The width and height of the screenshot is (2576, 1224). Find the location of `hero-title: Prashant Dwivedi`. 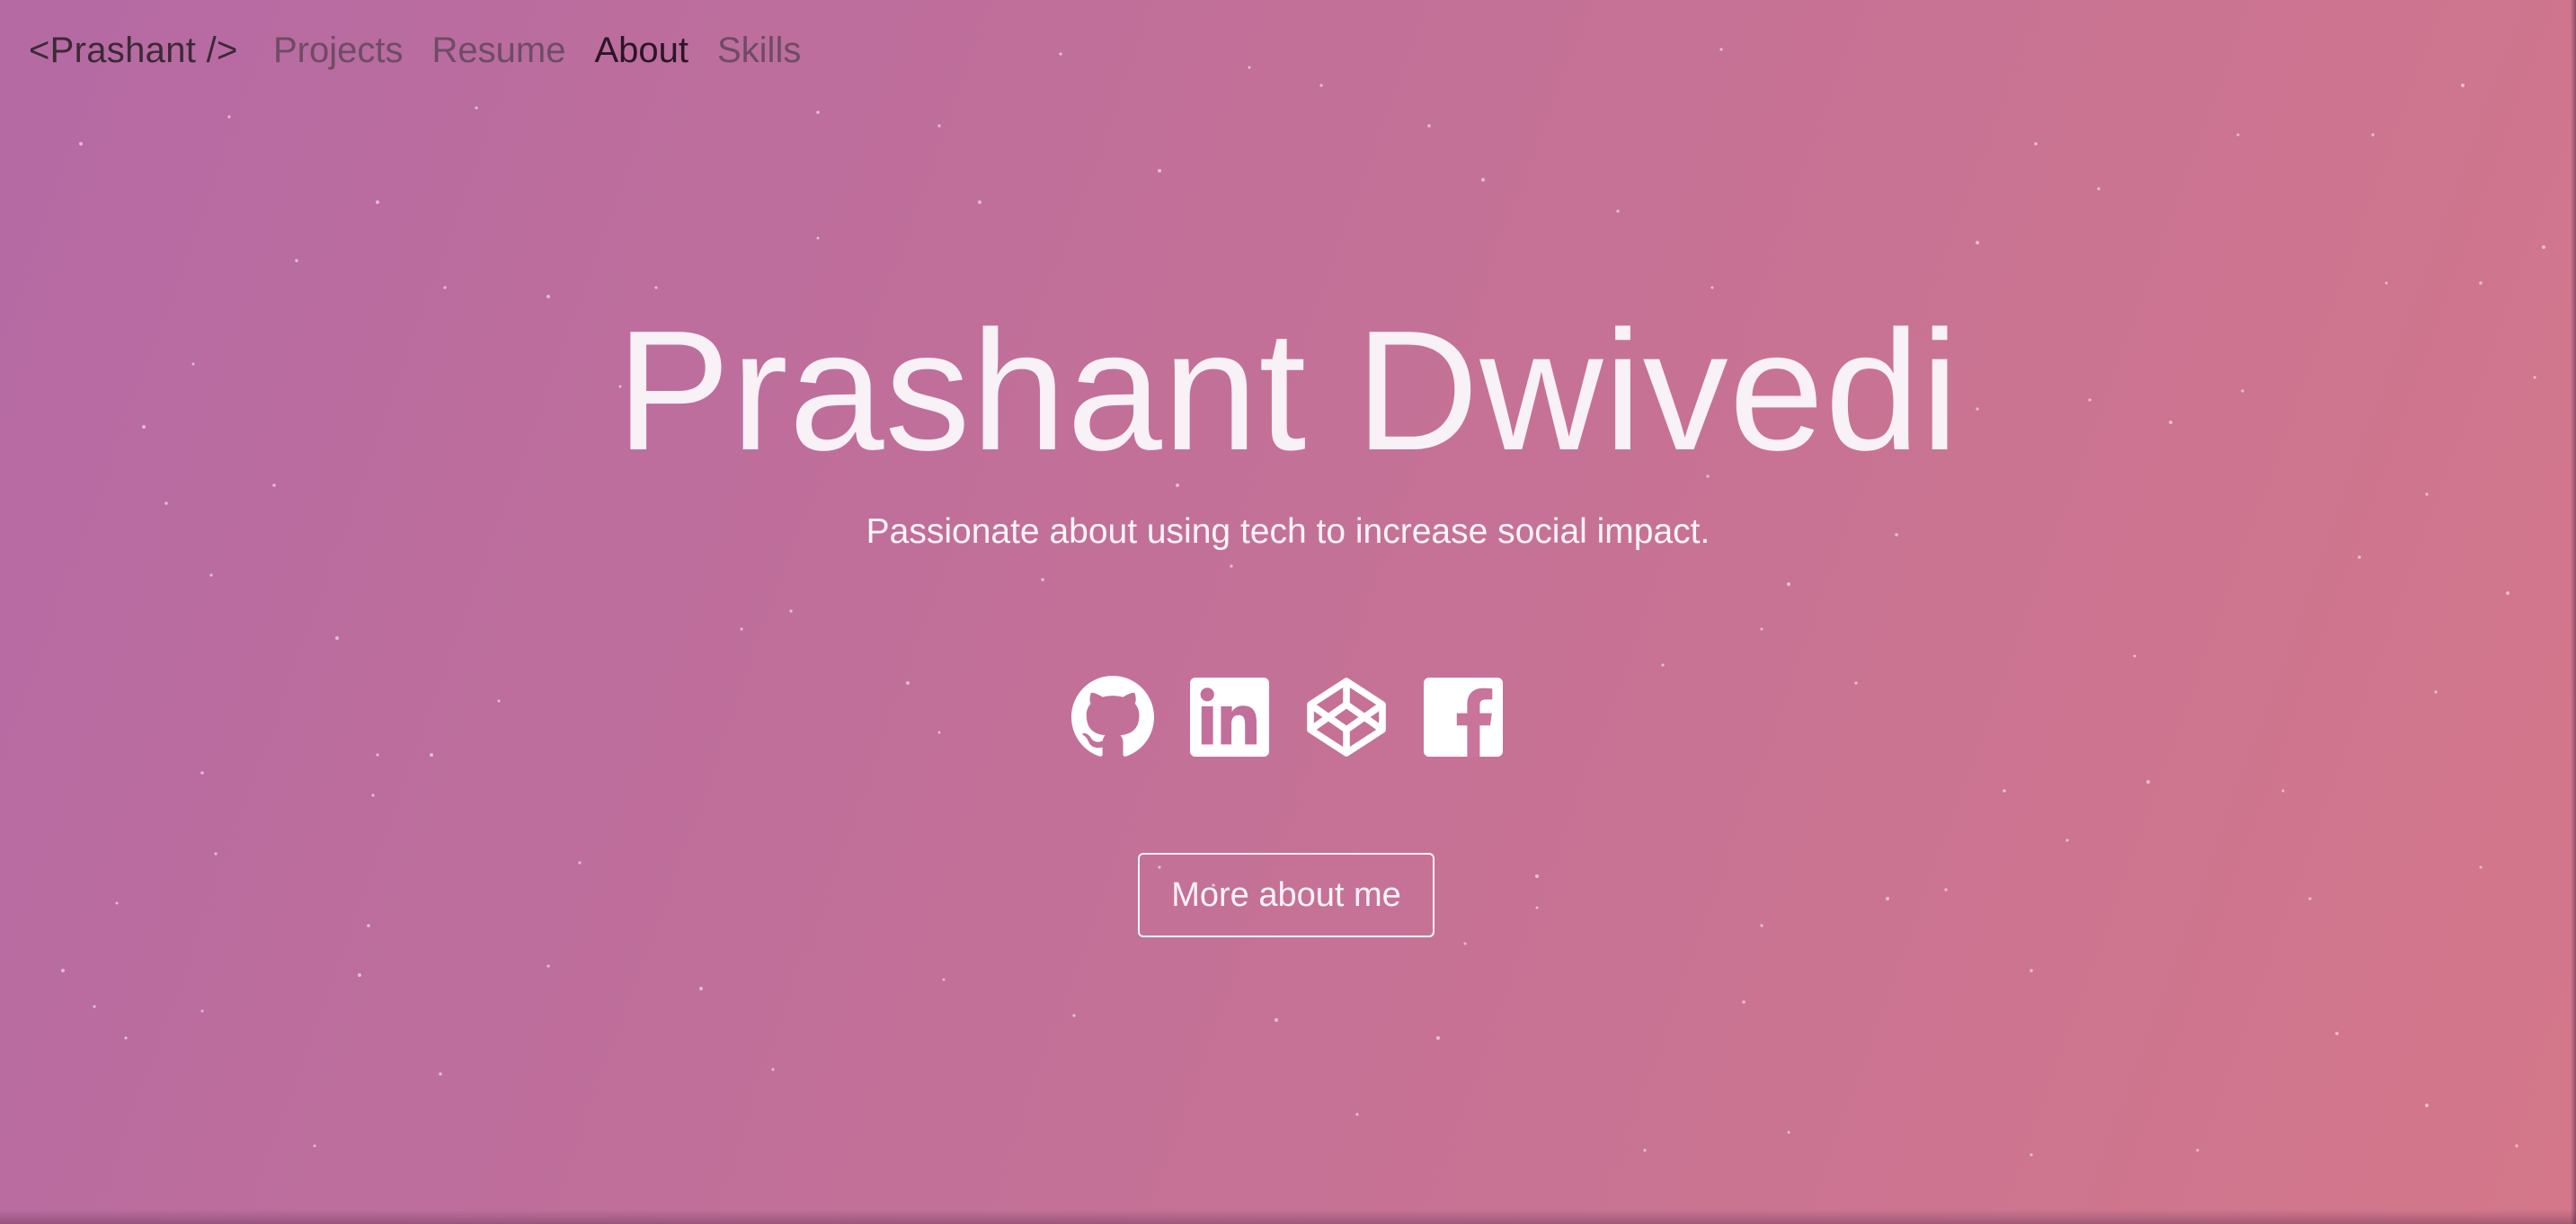

hero-title: Prashant Dwivedi is located at coordinates (1288, 391).